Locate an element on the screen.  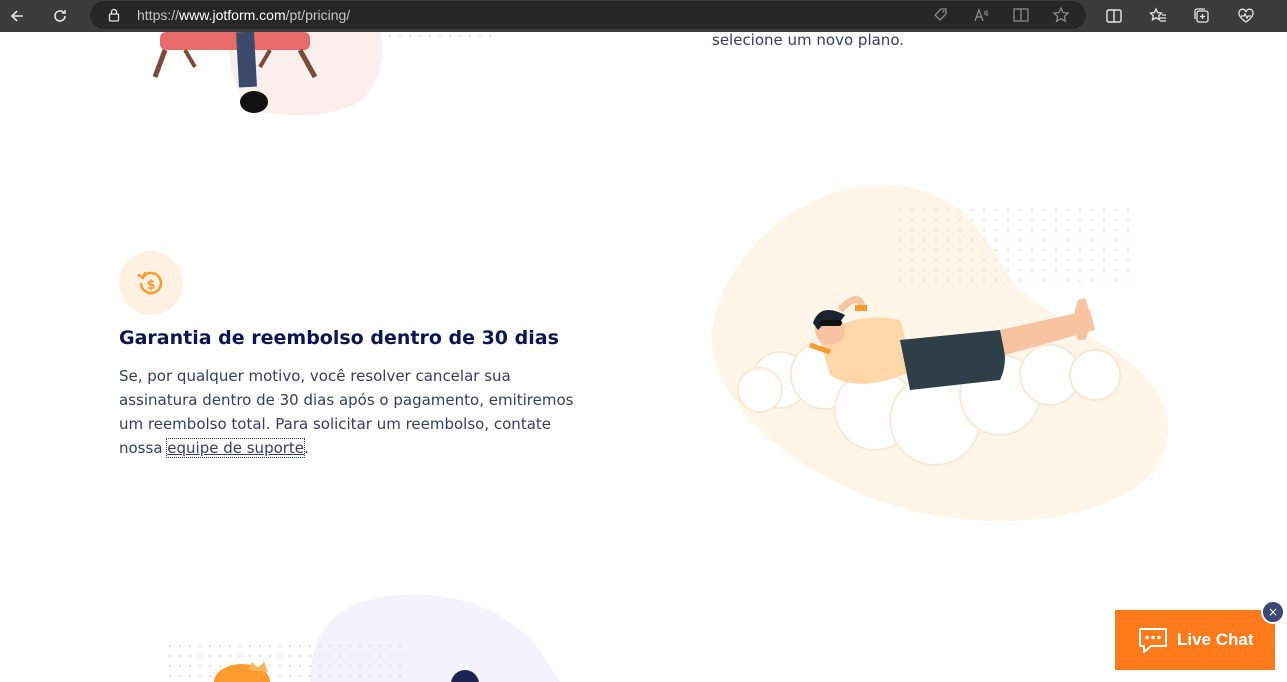
reload-button is located at coordinates (60, 16).